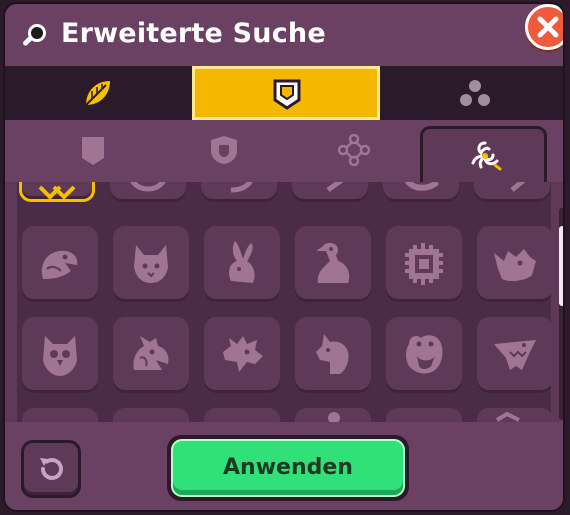 The width and height of the screenshot is (570, 515). Describe the element at coordinates (561, 266) in the screenshot. I see `scrollbar-thumb` at that location.